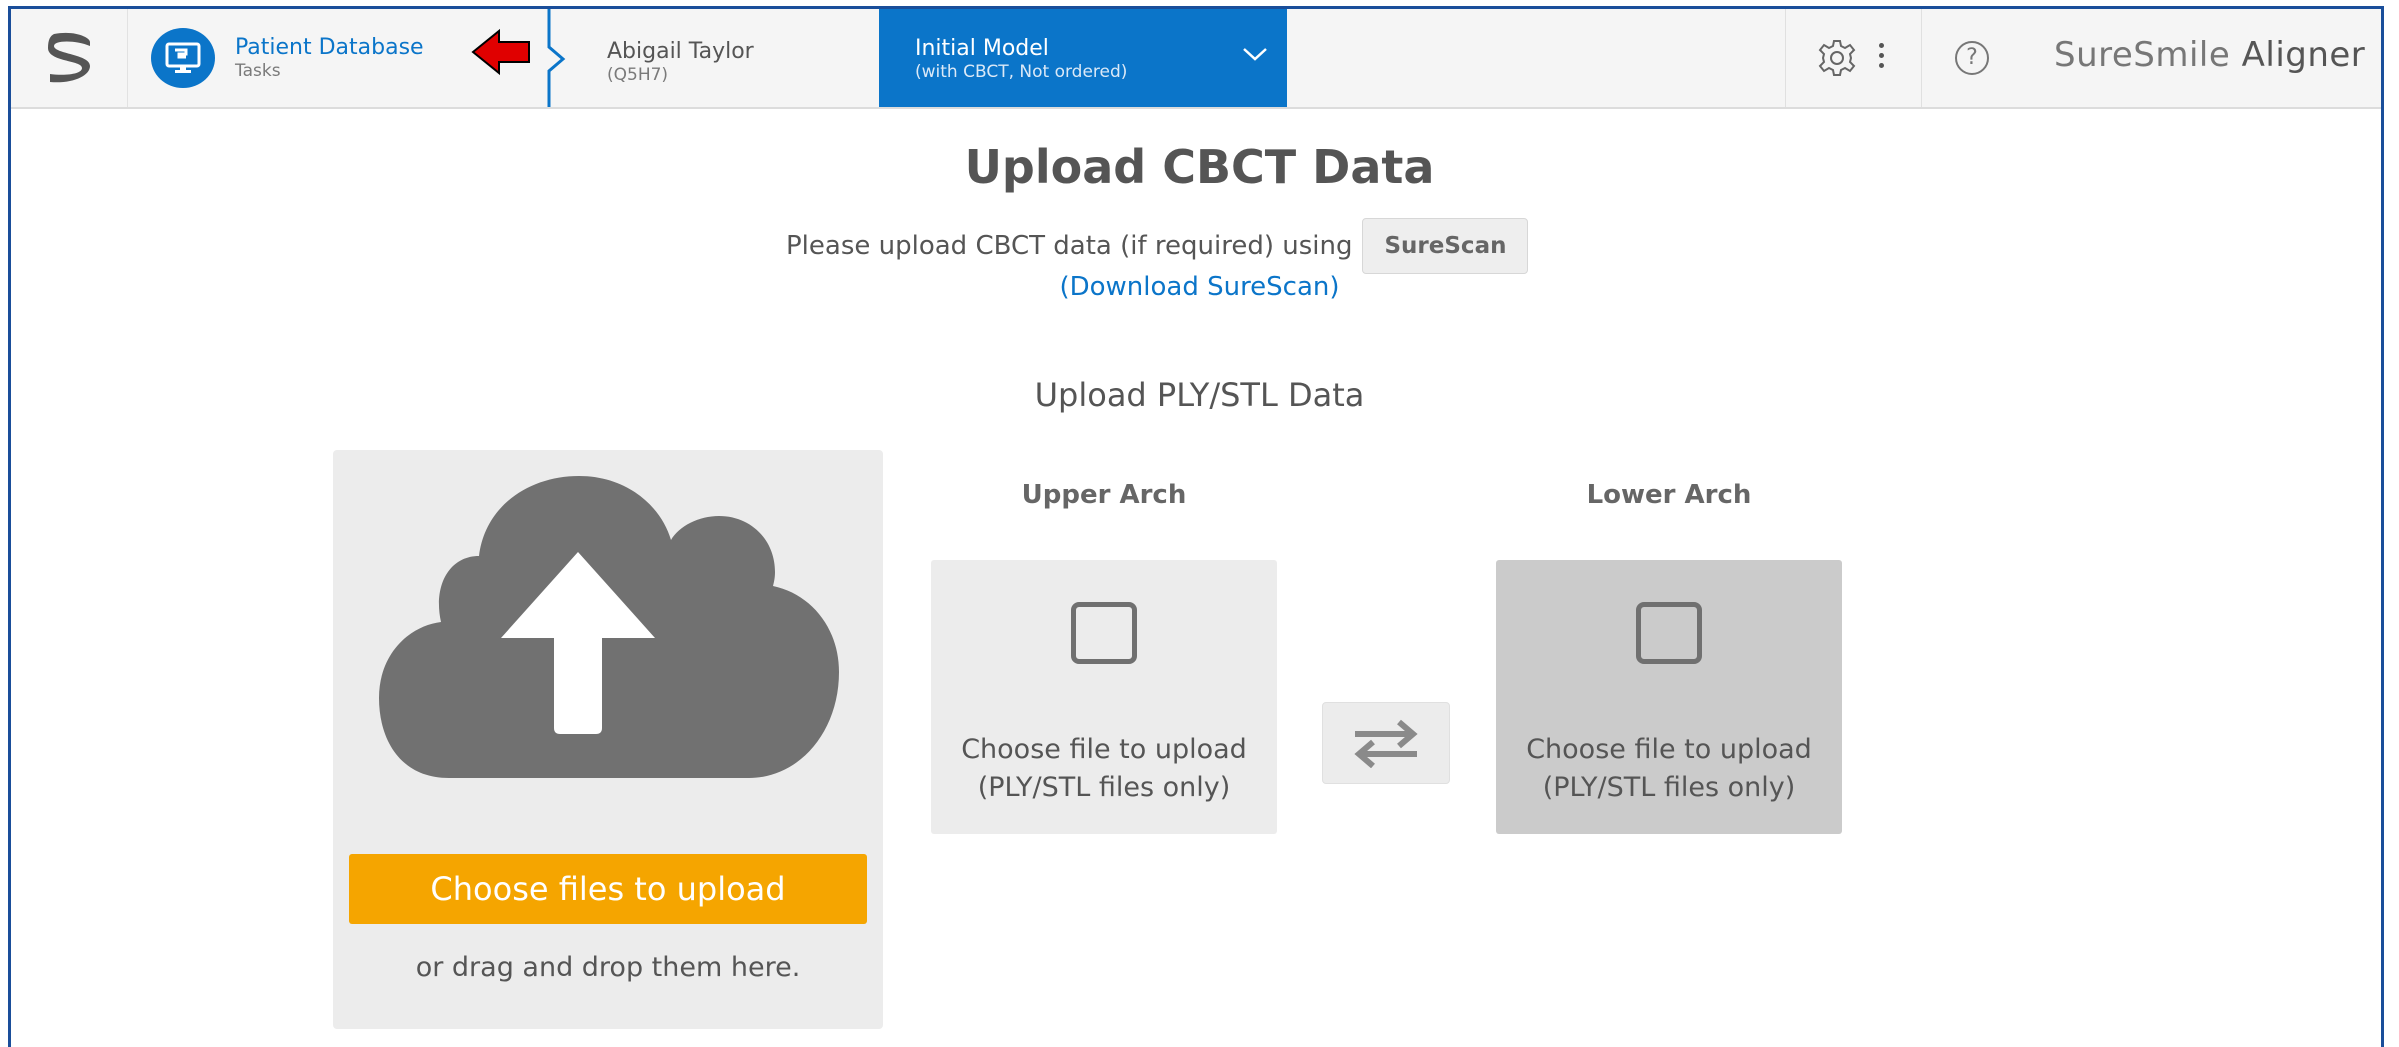 Image resolution: width=2399 pixels, height=1047 pixels. I want to click on brand-name: SureSmile Aligner, so click(2209, 55).